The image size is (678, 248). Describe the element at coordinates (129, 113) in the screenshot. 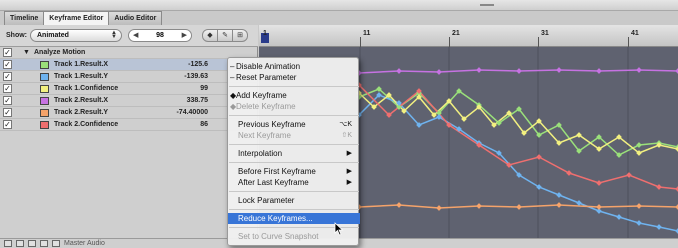

I see `param-row: ✓ Track 2.Result.Y -74.40000` at that location.